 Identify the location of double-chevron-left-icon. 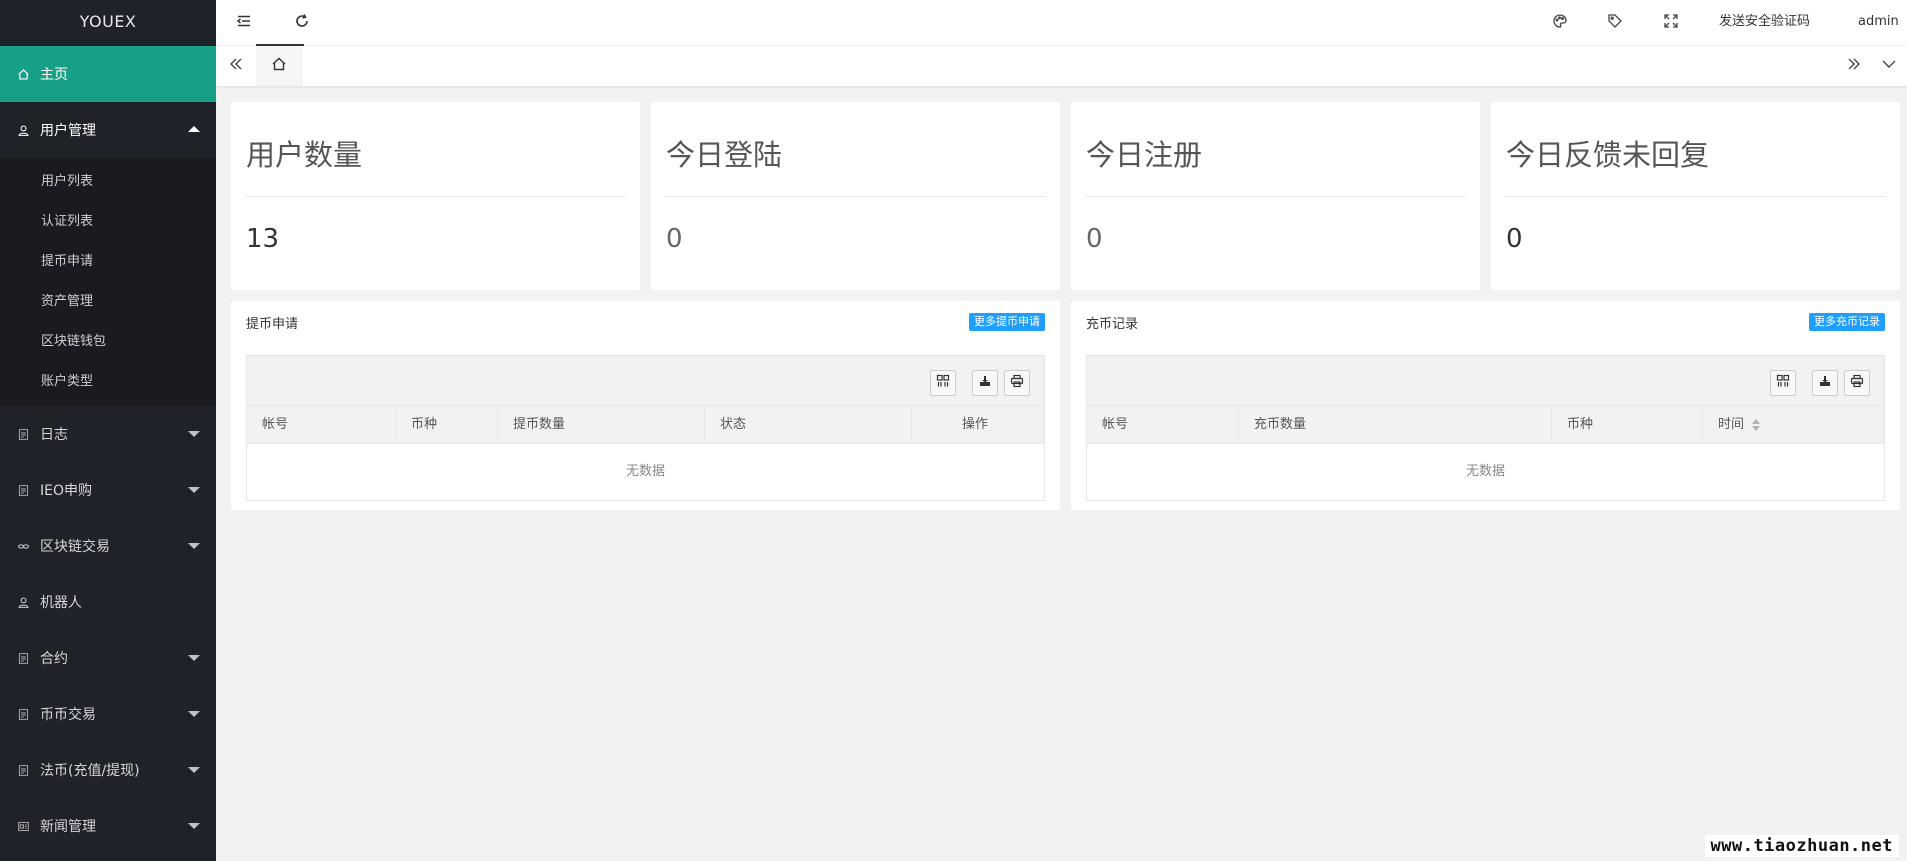
(236, 66).